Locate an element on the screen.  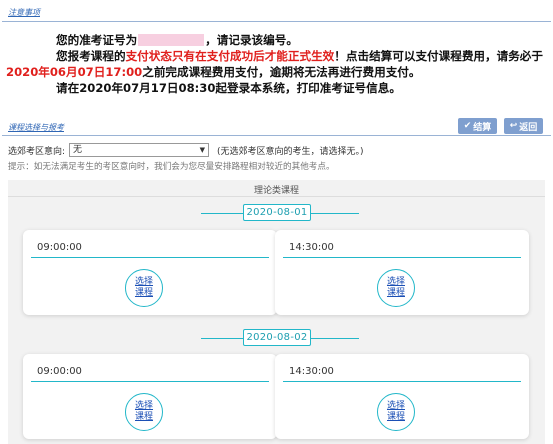
region-select: 无 ▼ is located at coordinates (139, 150).